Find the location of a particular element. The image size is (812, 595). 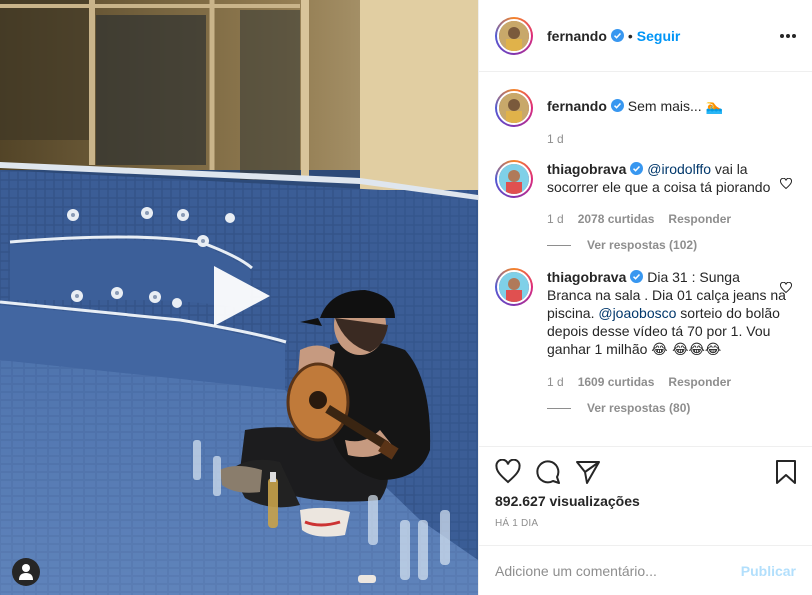

user-tag-icon is located at coordinates (26, 572).